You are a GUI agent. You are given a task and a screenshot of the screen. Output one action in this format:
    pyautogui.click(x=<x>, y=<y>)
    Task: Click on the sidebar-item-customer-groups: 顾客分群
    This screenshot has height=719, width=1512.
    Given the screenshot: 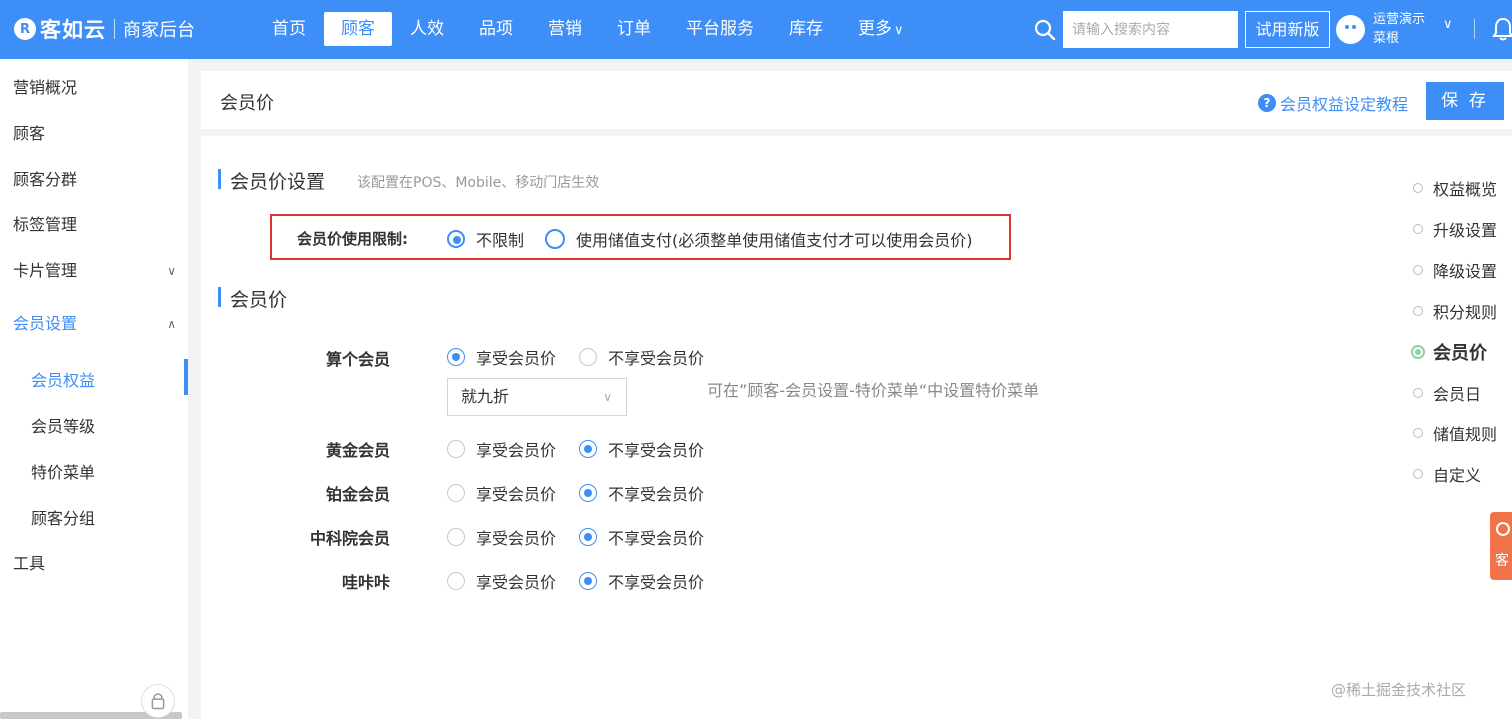 What is the action you would take?
    pyautogui.click(x=94, y=180)
    